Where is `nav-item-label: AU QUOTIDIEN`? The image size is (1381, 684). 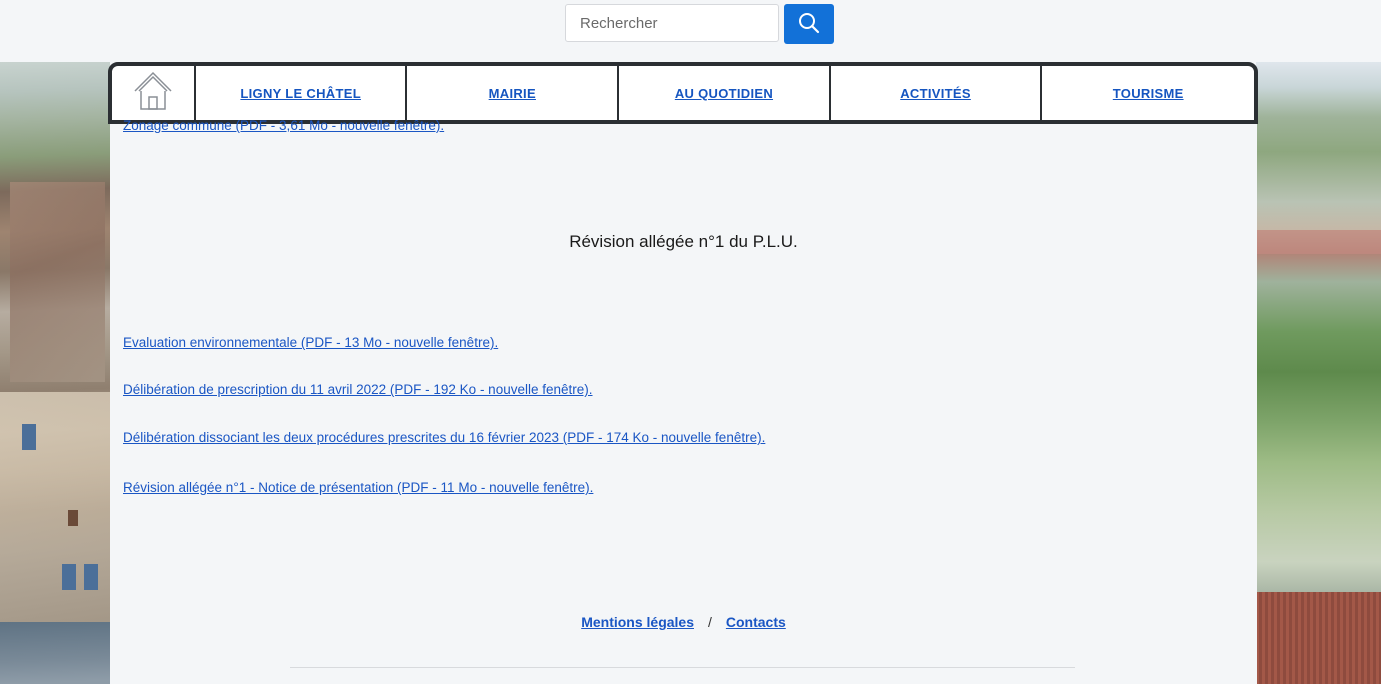
nav-item-label: AU QUOTIDIEN is located at coordinates (724, 93).